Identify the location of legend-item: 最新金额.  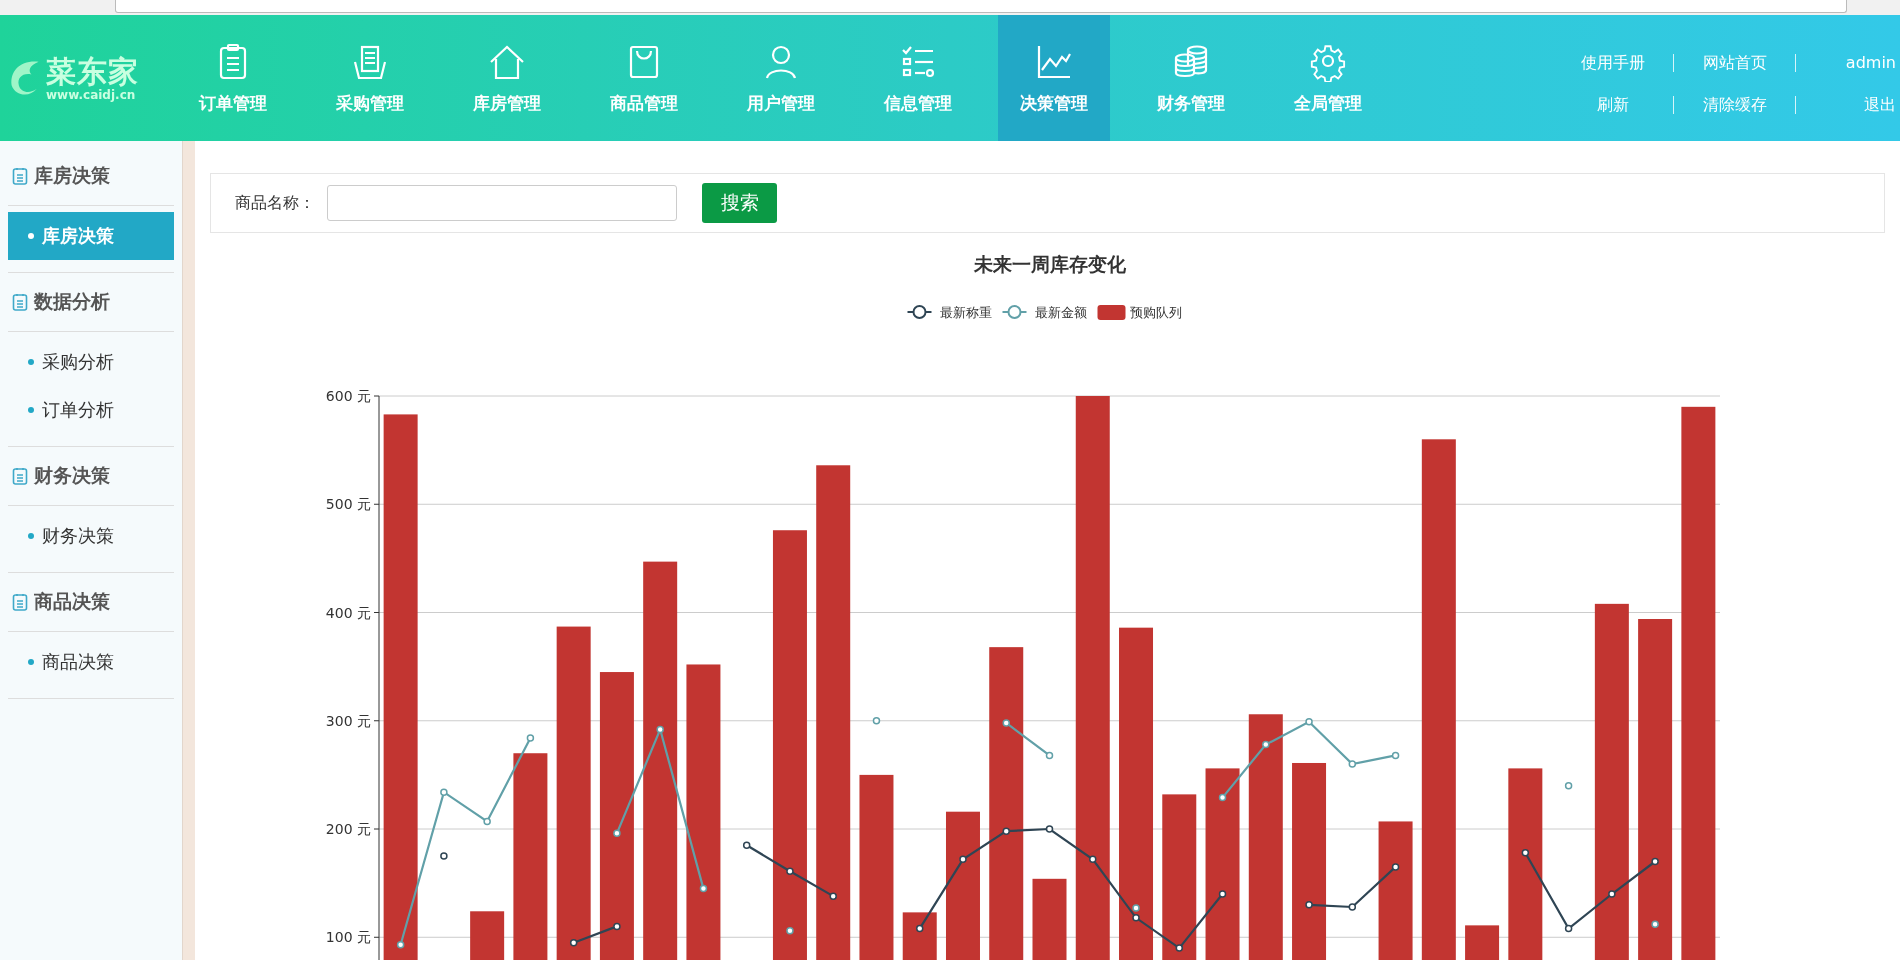
(1044, 312).